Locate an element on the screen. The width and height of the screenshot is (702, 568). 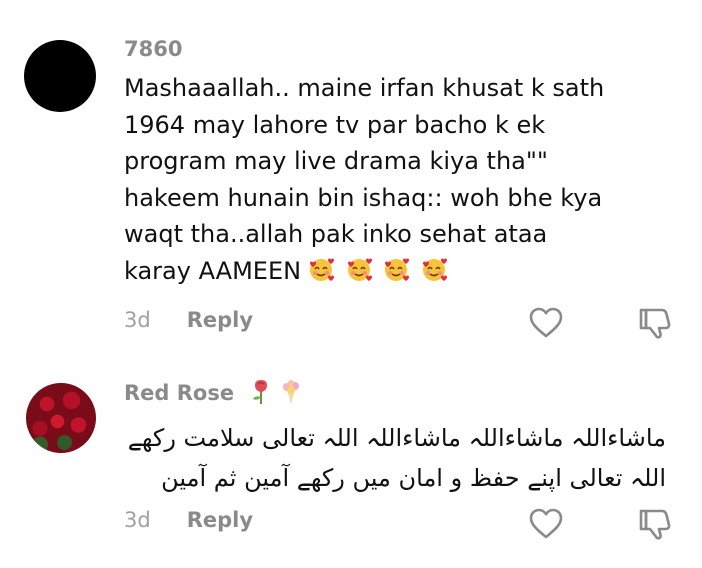
comment-text-line: 1964 may lahore tv par bacho k ek is located at coordinates (335, 124).